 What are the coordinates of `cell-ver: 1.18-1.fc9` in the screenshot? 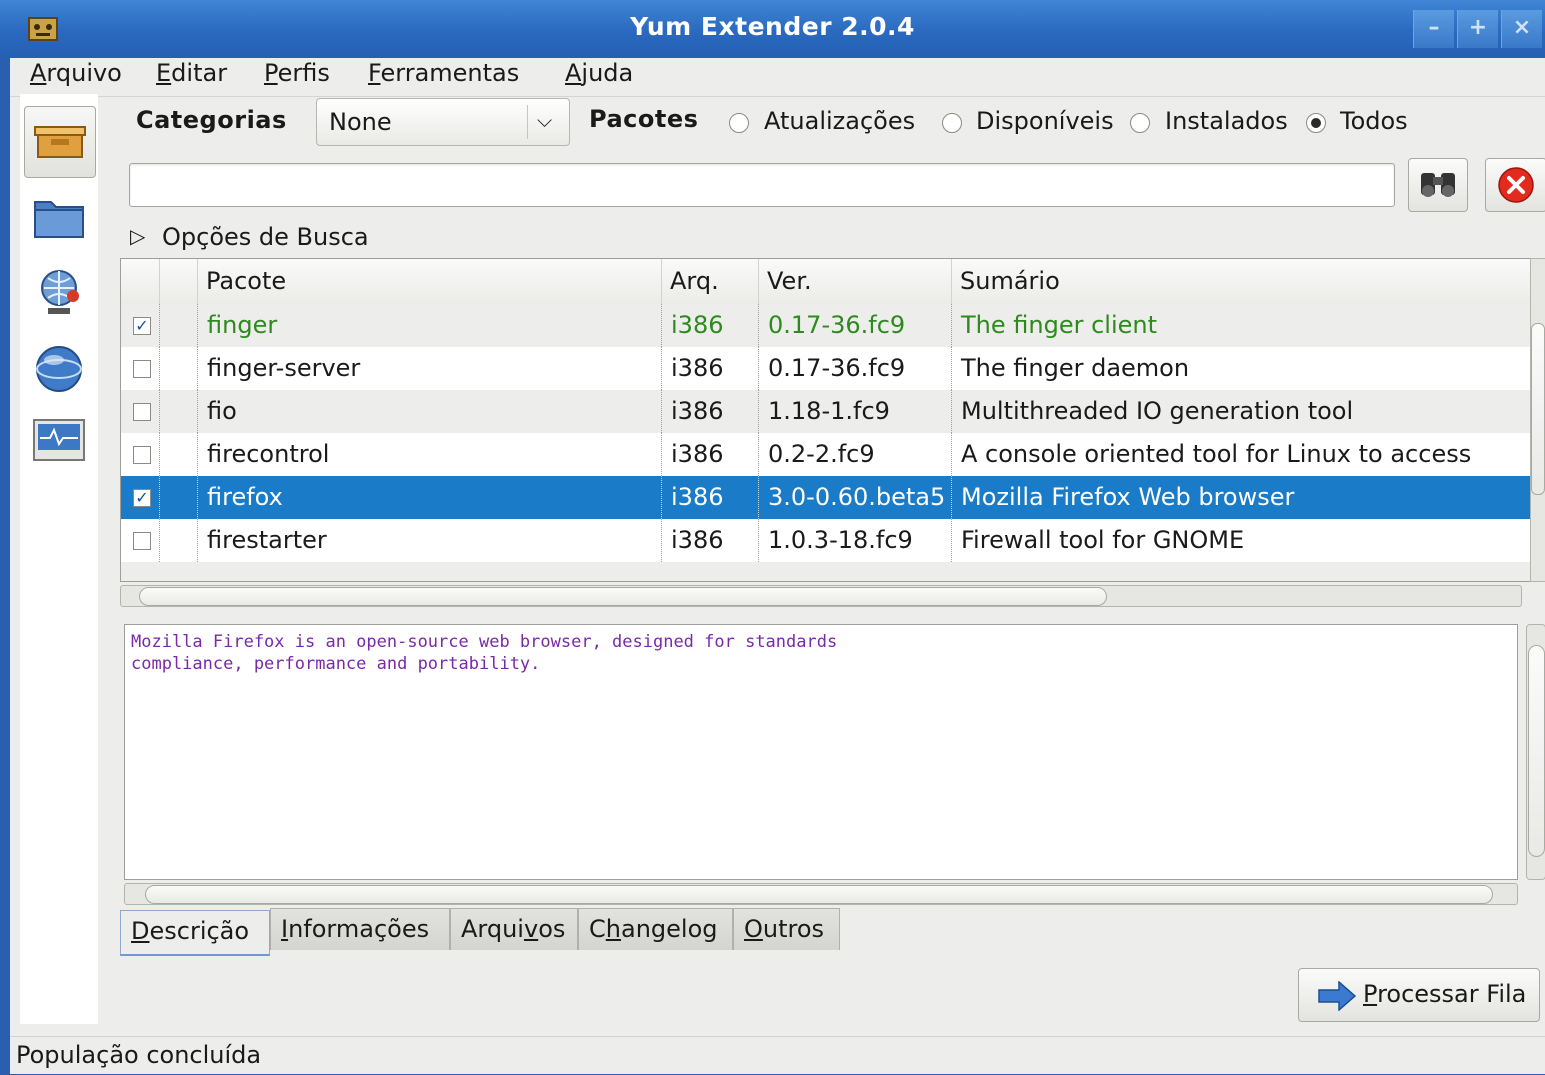 It's located at (854, 411).